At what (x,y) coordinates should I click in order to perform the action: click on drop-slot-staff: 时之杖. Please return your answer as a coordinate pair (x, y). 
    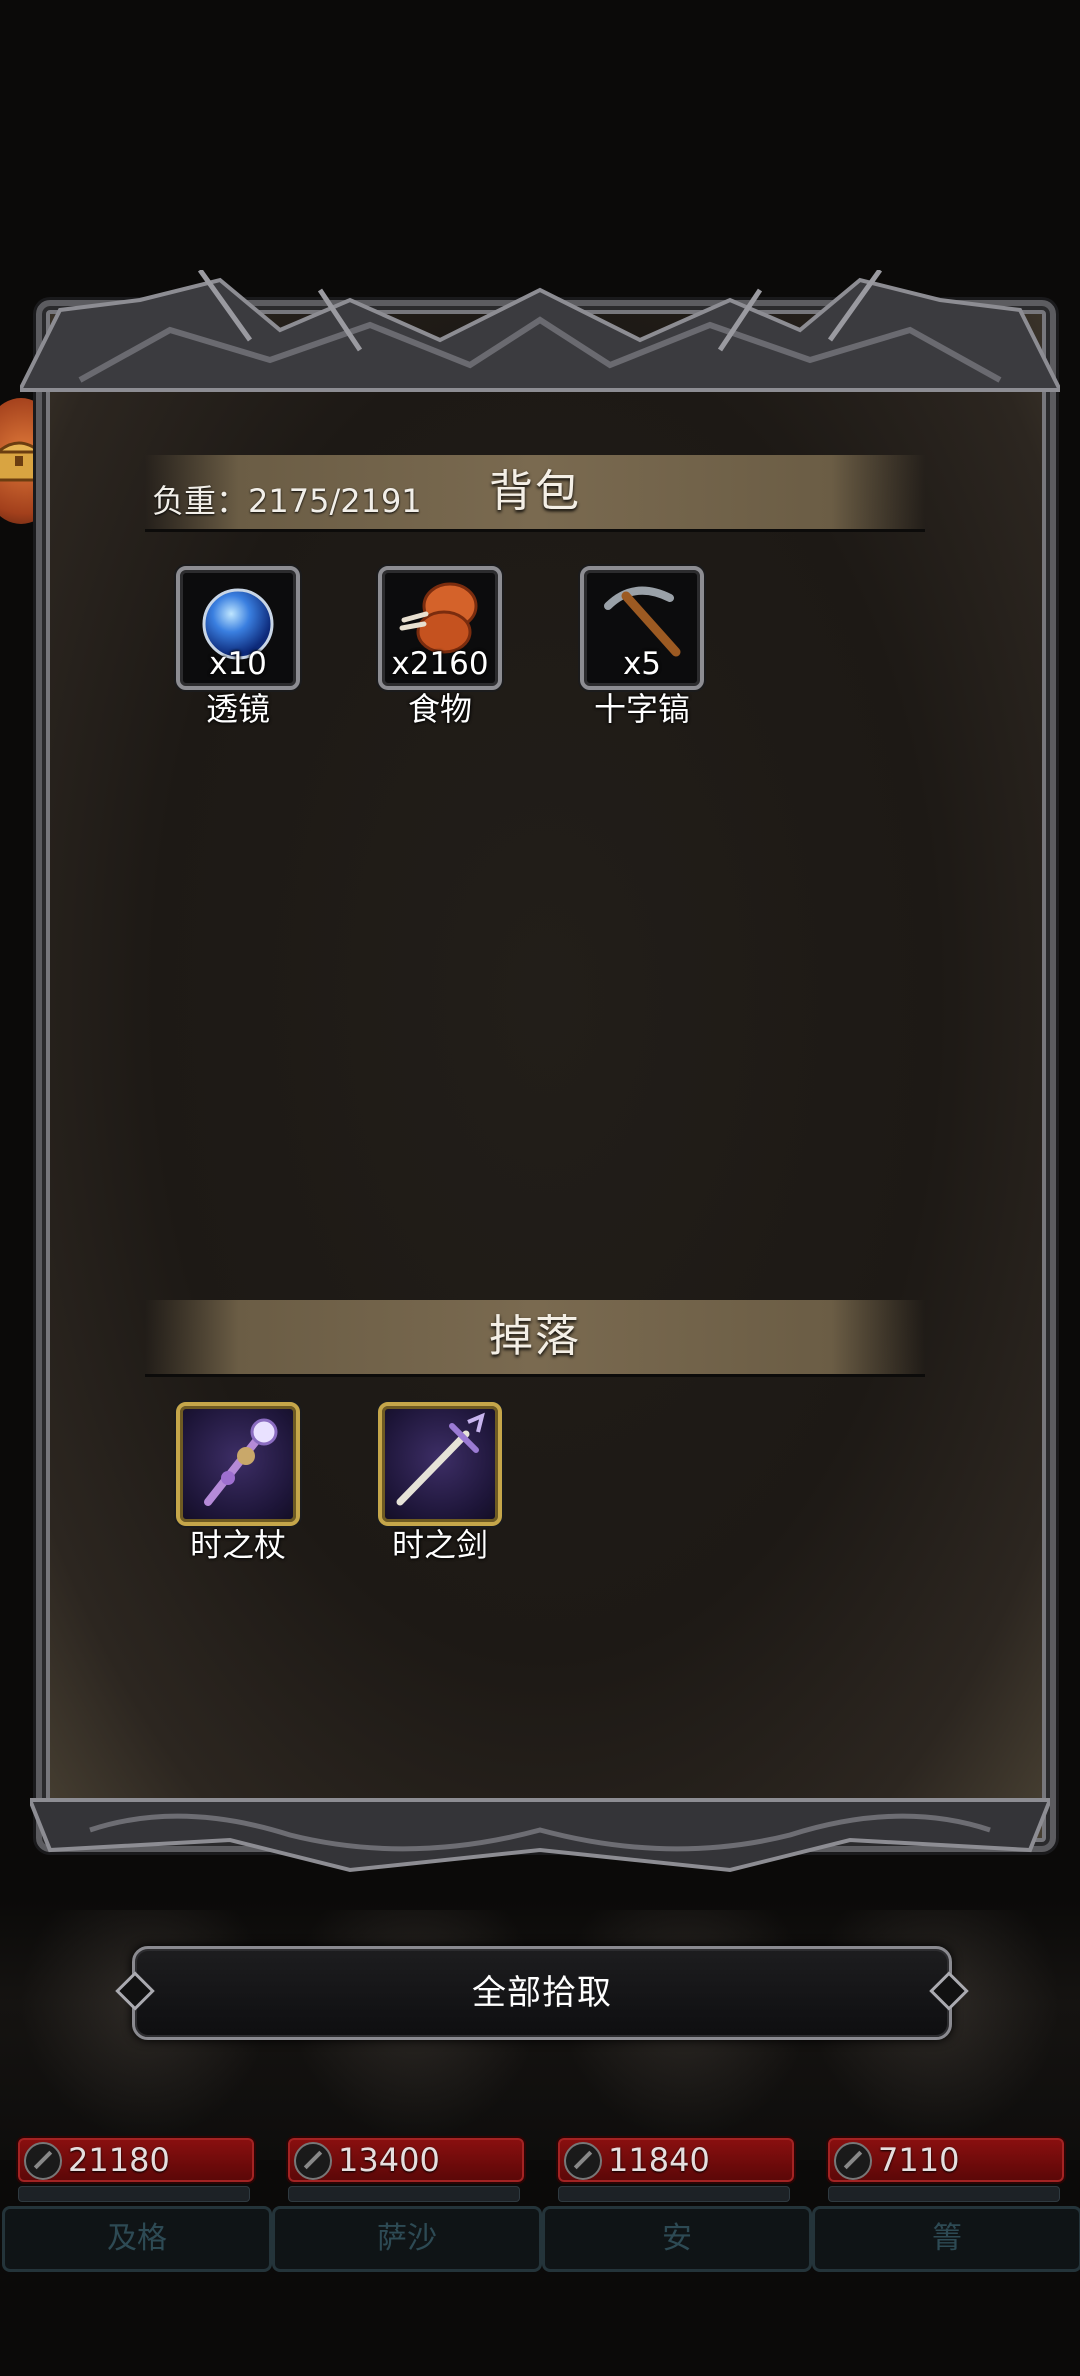
    Looking at the image, I should click on (238, 1484).